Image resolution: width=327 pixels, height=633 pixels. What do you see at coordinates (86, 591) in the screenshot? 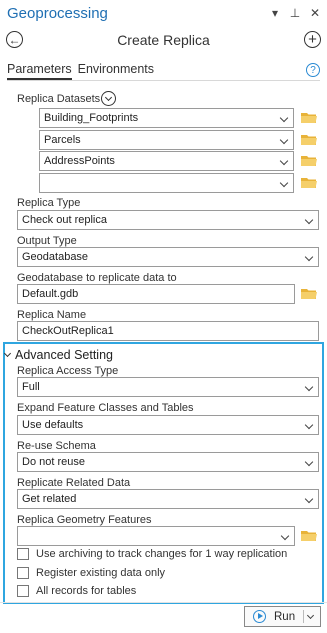
I see `checkbox-label: All records for tables` at bounding box center [86, 591].